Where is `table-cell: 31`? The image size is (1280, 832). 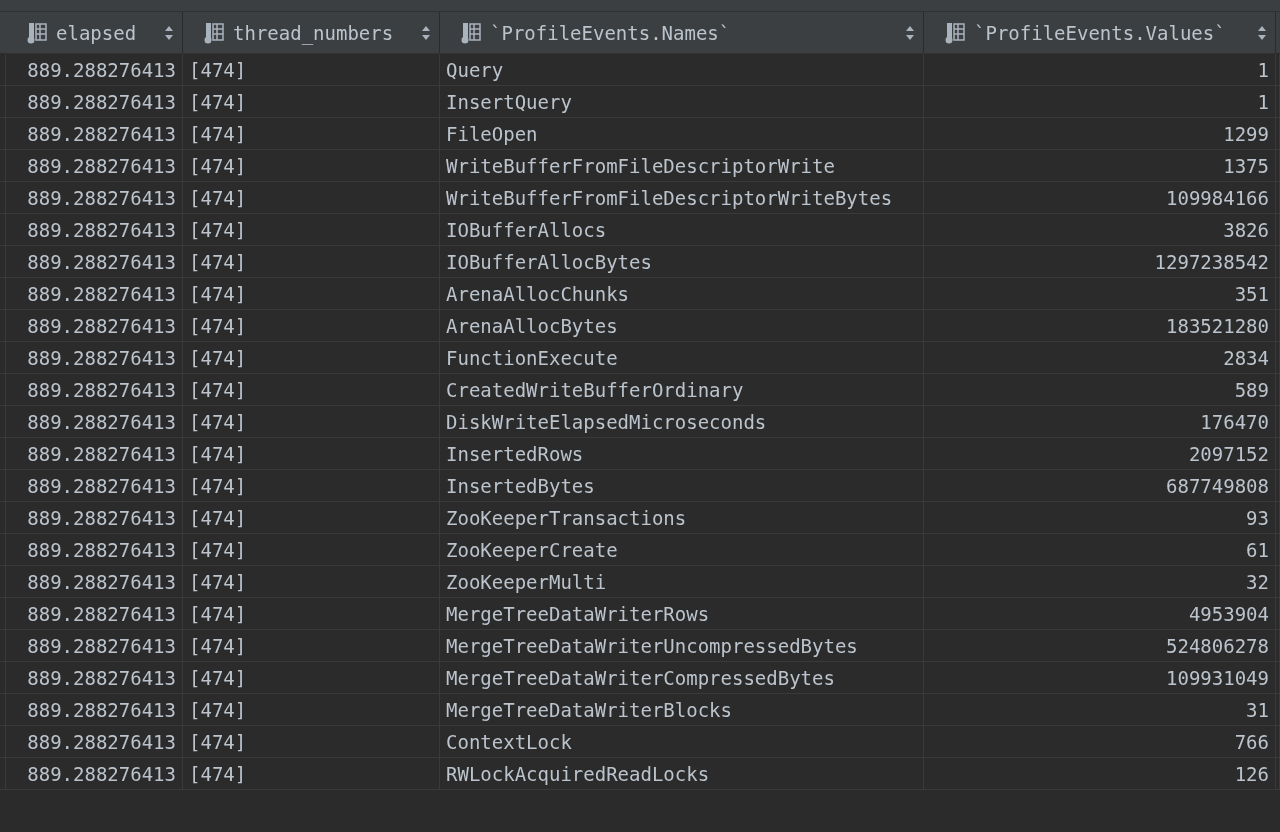
table-cell: 31 is located at coordinates (1100, 710).